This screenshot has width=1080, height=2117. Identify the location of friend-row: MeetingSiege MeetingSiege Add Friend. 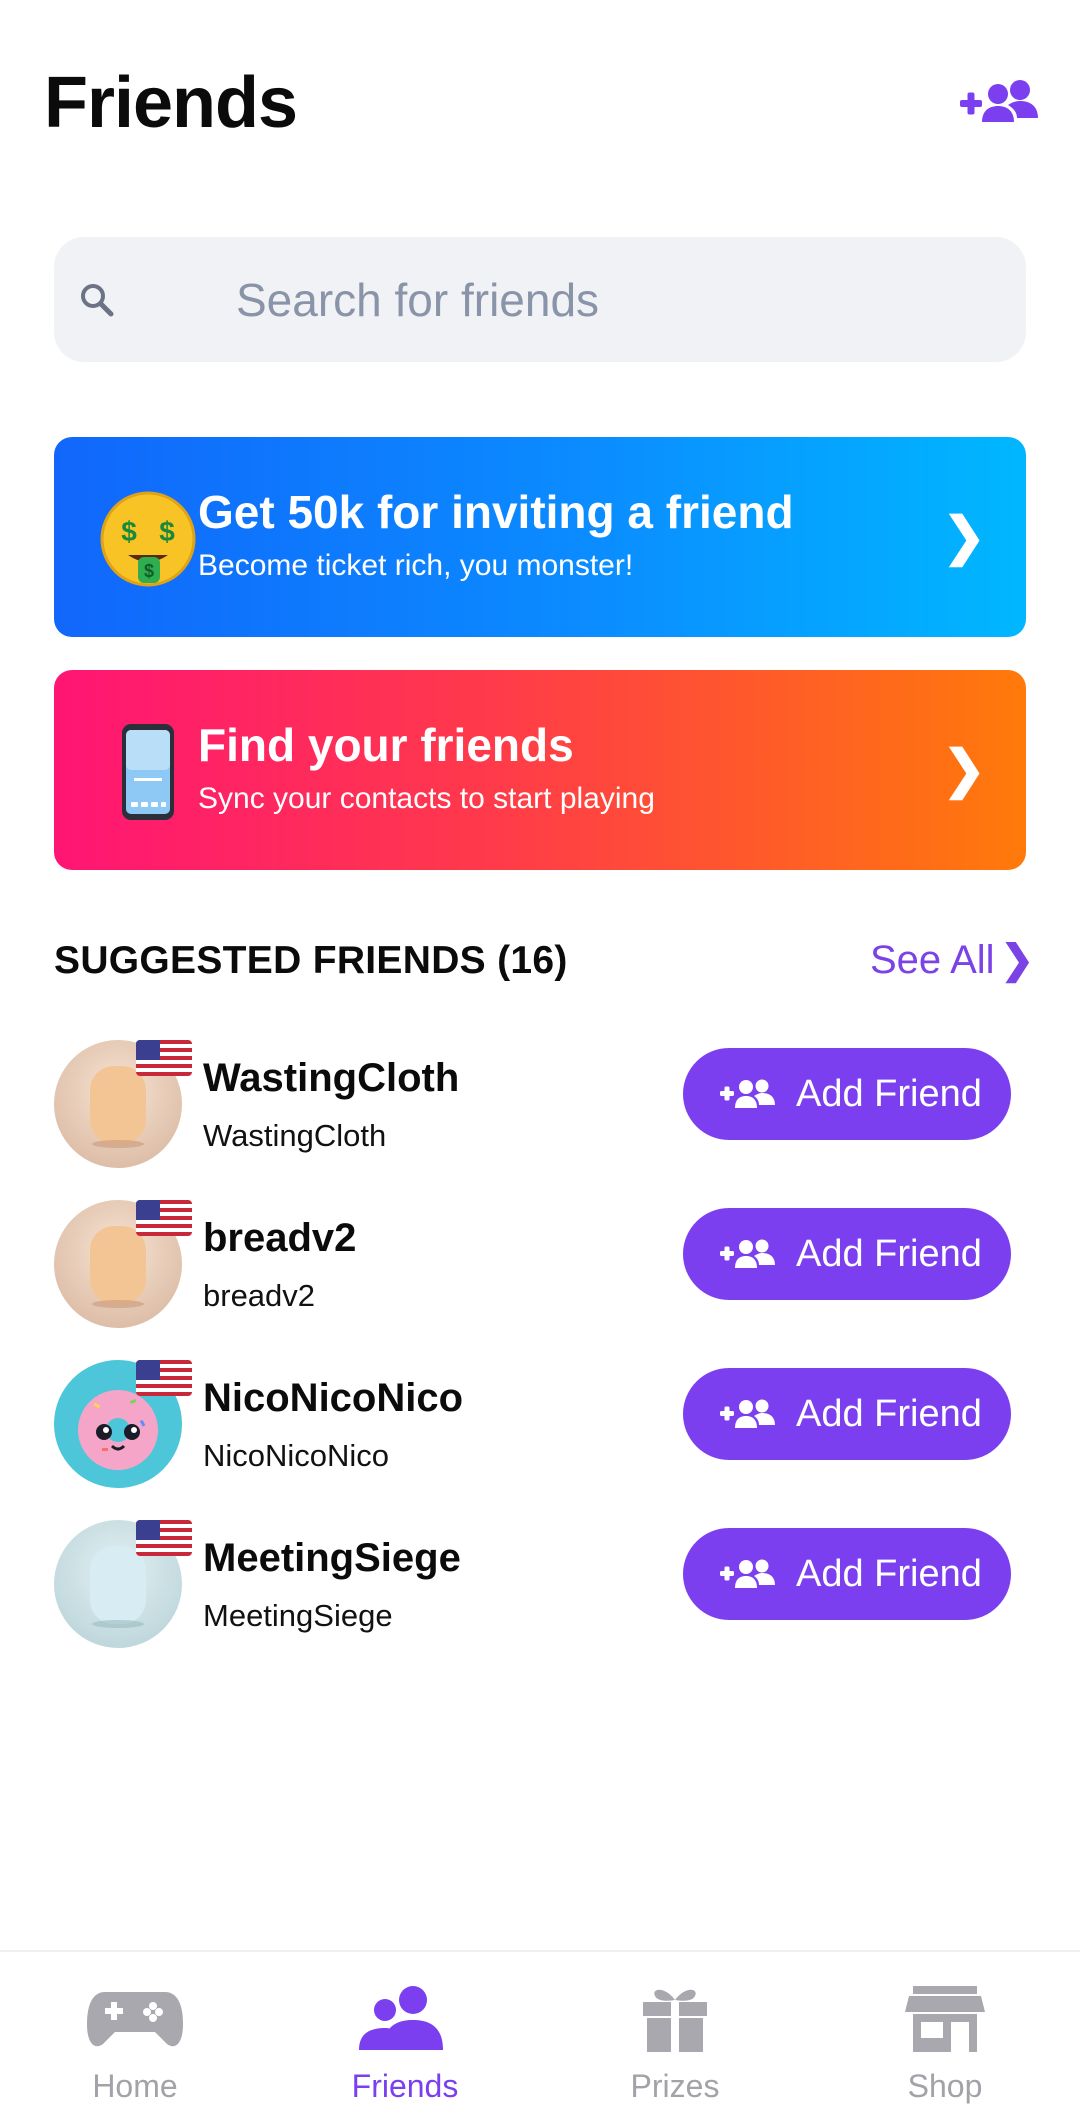
(540, 1585).